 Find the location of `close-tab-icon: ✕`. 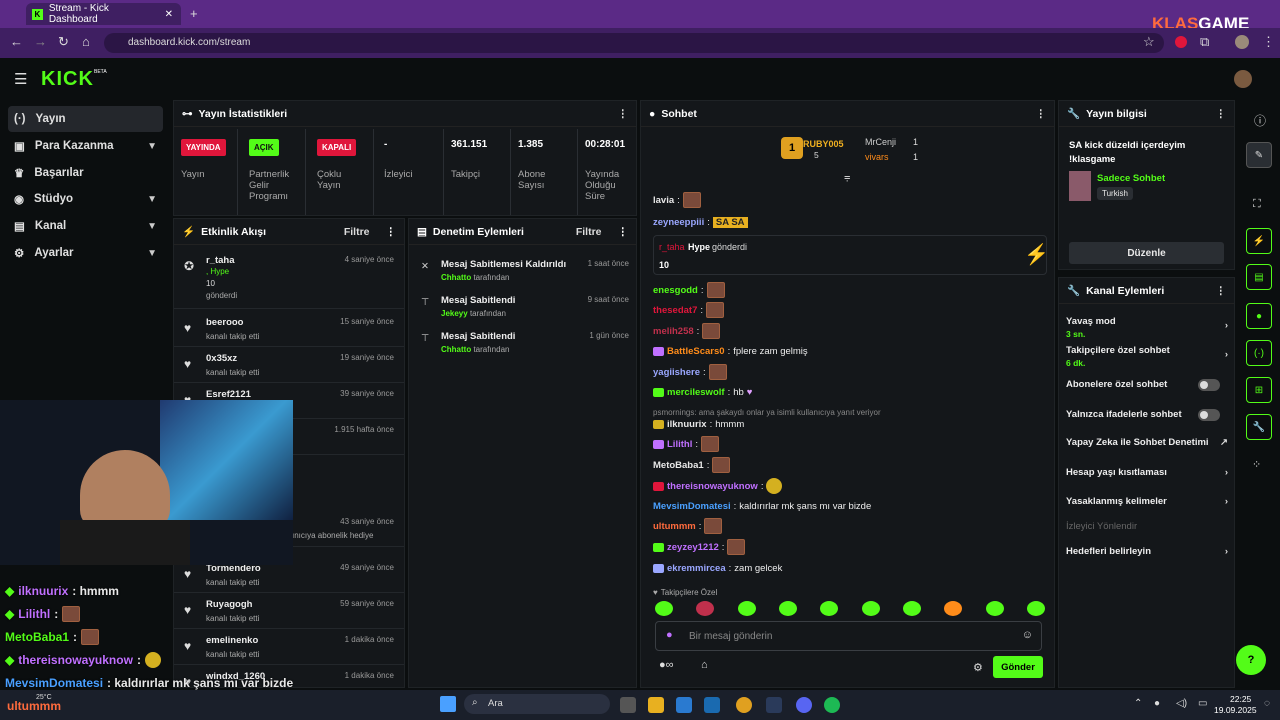

close-tab-icon: ✕ is located at coordinates (169, 14).